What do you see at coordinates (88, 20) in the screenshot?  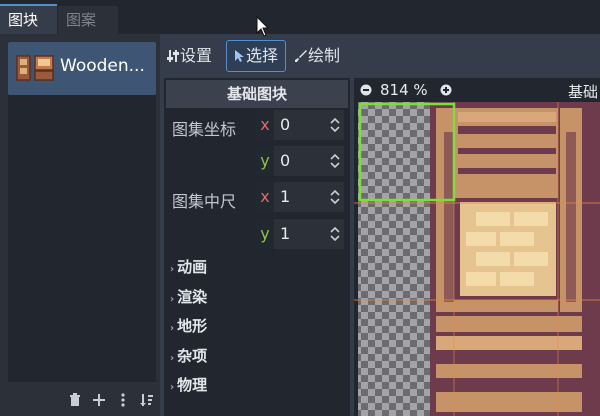 I see `tab-patterns: 图案` at bounding box center [88, 20].